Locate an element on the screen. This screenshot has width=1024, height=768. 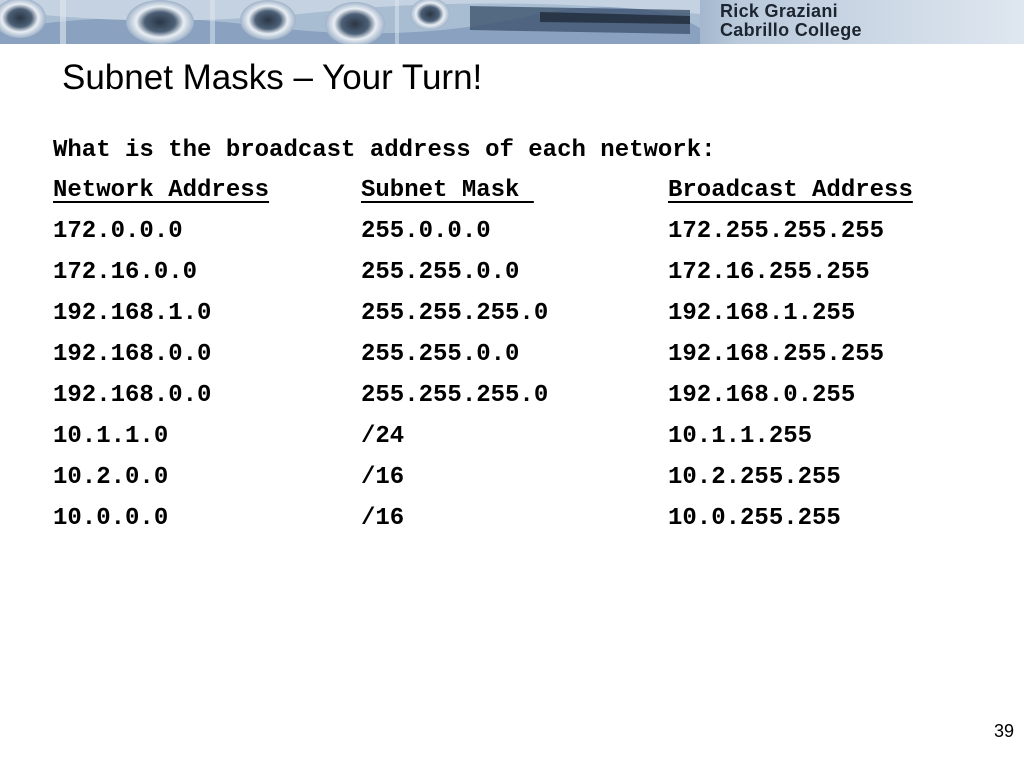
subnet-mask-cell: /24 is located at coordinates (383, 436).